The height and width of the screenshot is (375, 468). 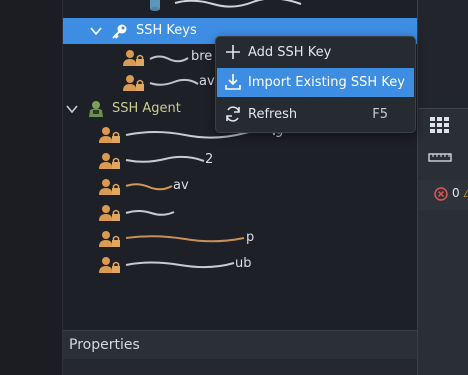 What do you see at coordinates (240, 161) in the screenshot?
I see `agent-key-row: 2` at bounding box center [240, 161].